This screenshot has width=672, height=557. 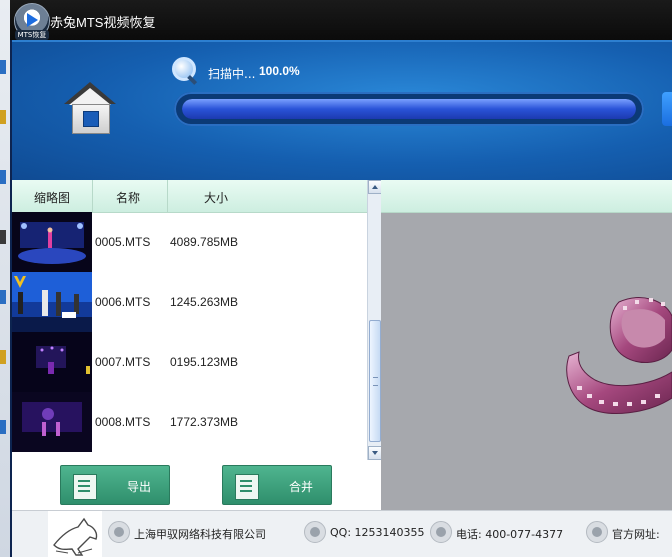 I want to click on column-header-thumbnail: 缩略图, so click(x=52, y=197).